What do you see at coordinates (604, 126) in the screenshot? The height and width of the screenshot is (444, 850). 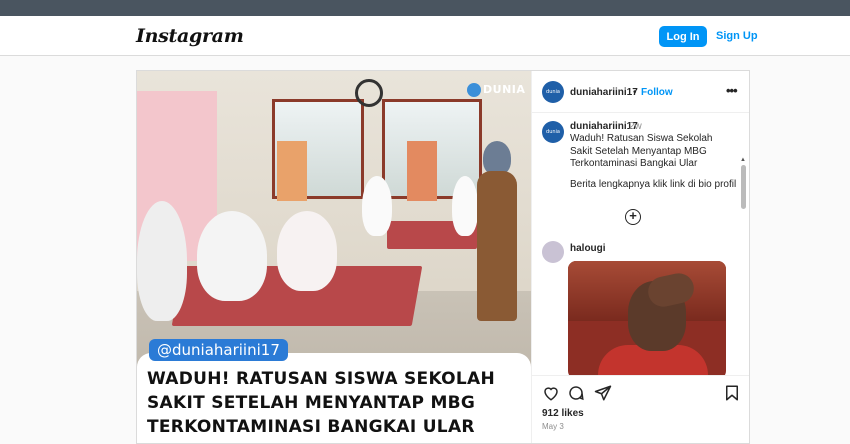 I see `caption-username: duniahariini17` at bounding box center [604, 126].